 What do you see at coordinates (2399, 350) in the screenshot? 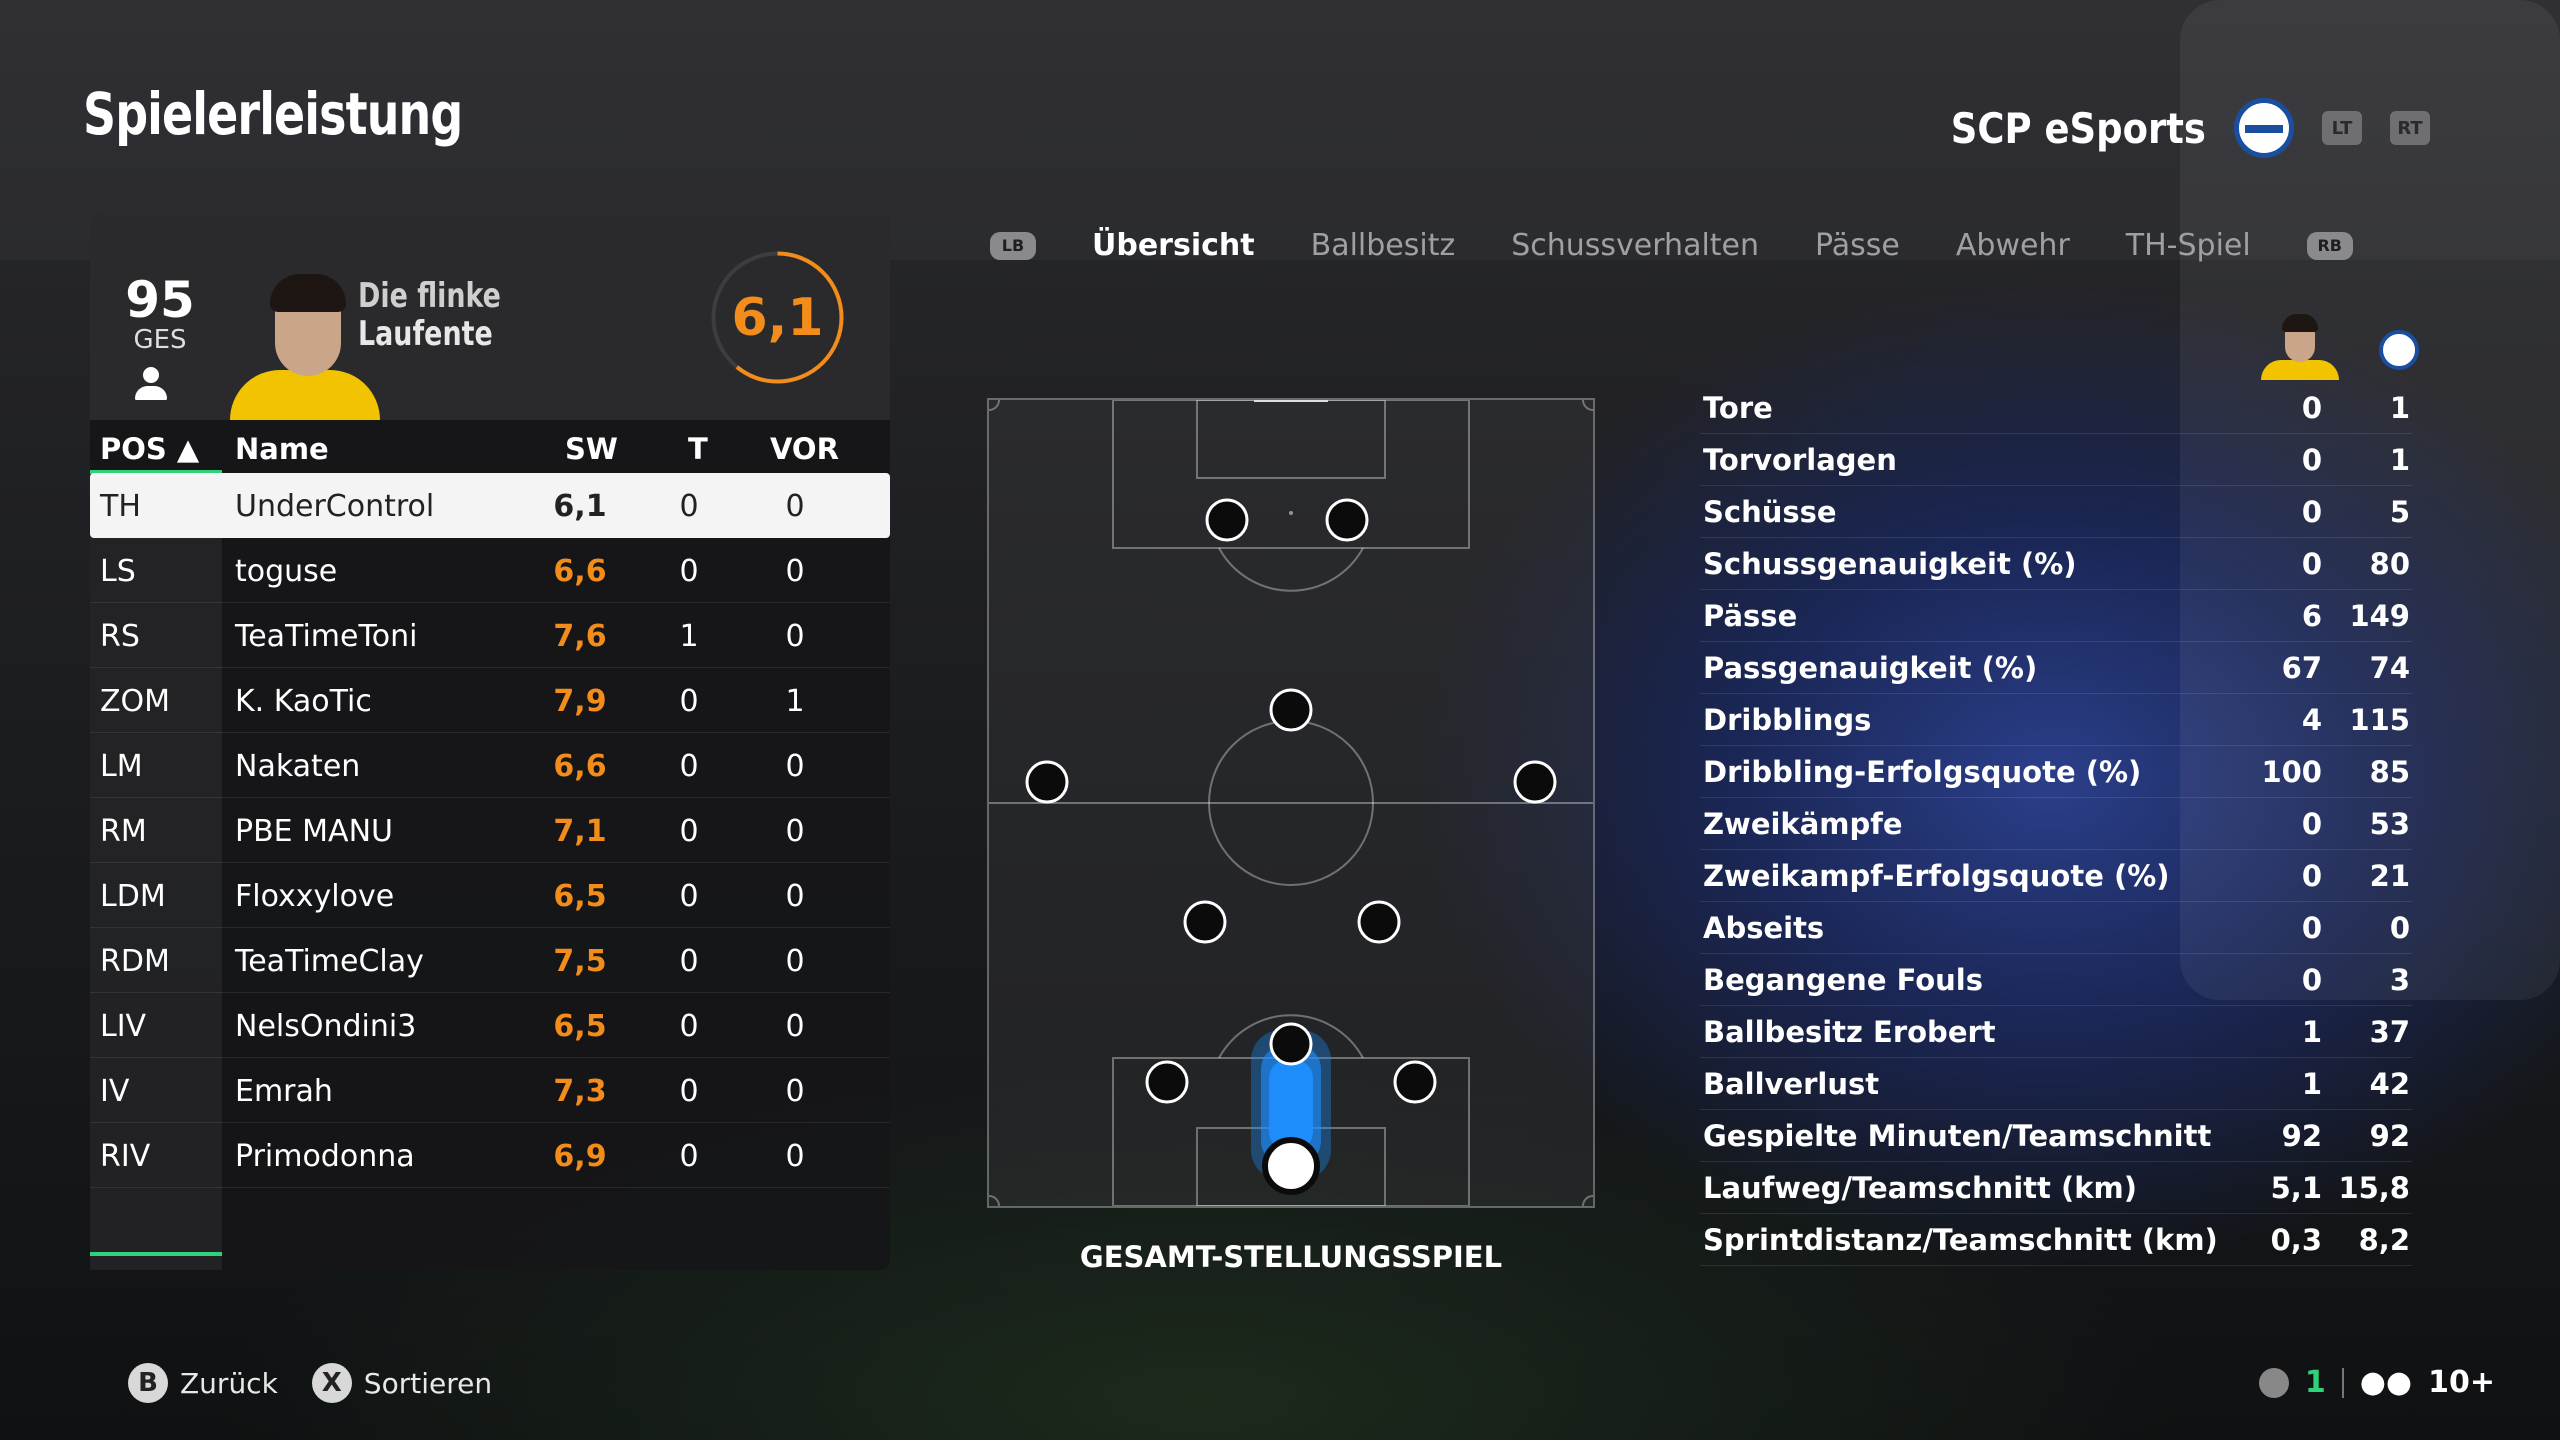
I see `team-crest-icon` at bounding box center [2399, 350].